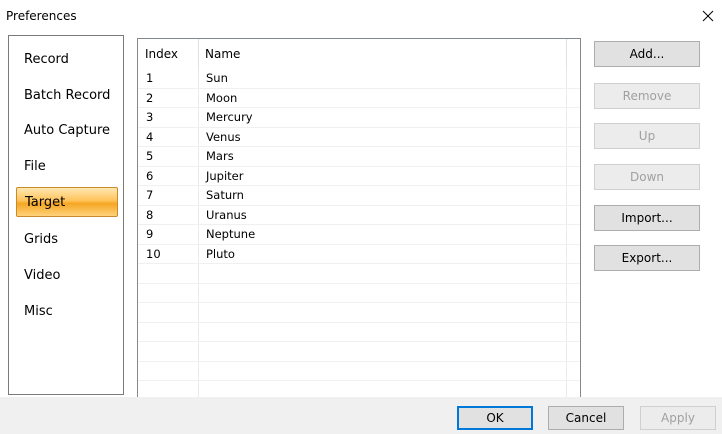  I want to click on table-row: 4 Venus, so click(359, 137).